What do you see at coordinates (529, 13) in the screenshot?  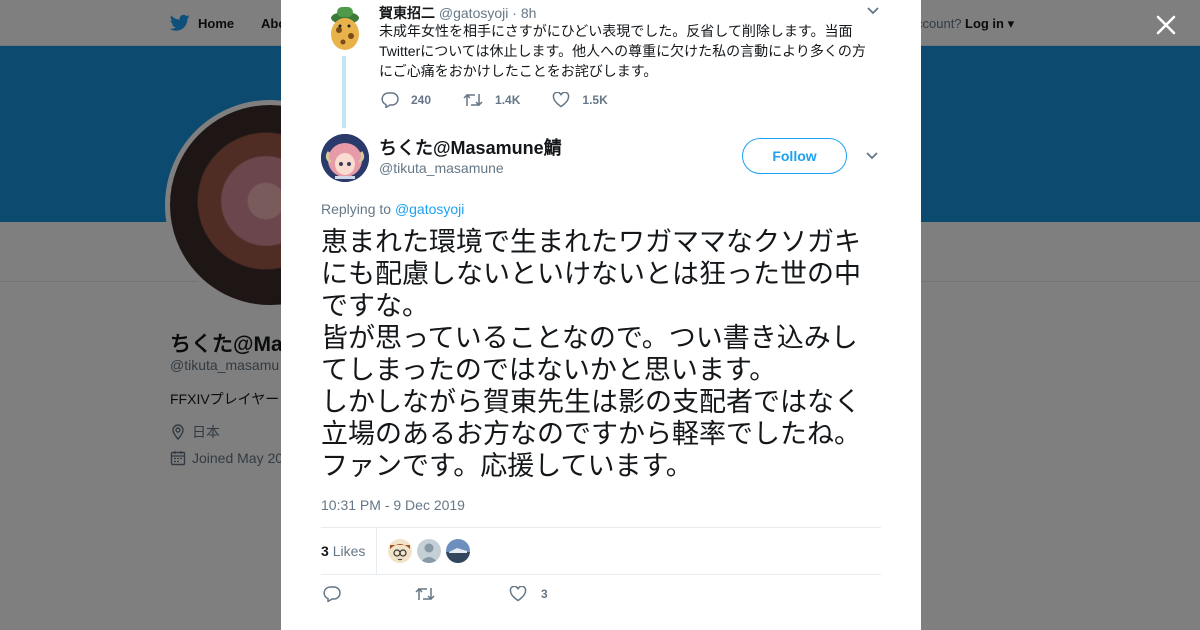 I see `parent-tweet-time: 8h` at bounding box center [529, 13].